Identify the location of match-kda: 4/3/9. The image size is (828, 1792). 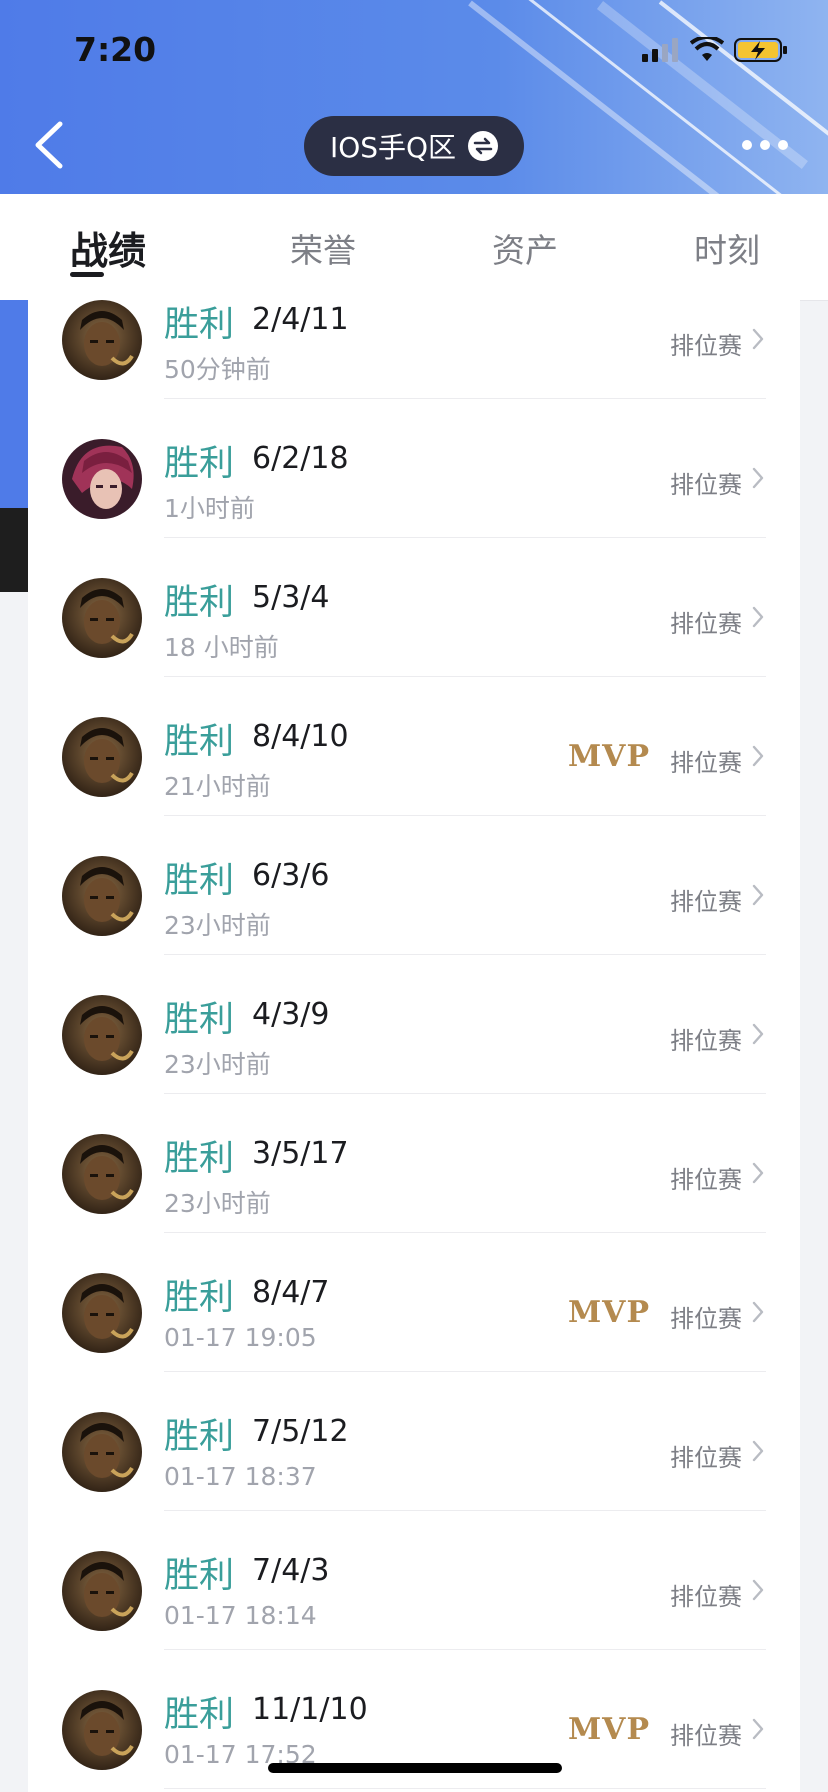
(291, 1014).